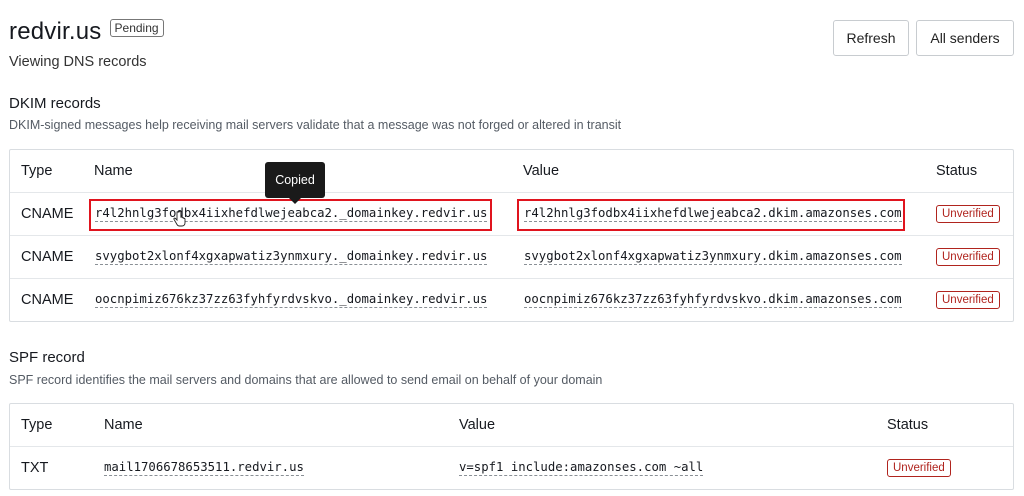  I want to click on all-senders-button: All senders, so click(965, 38).